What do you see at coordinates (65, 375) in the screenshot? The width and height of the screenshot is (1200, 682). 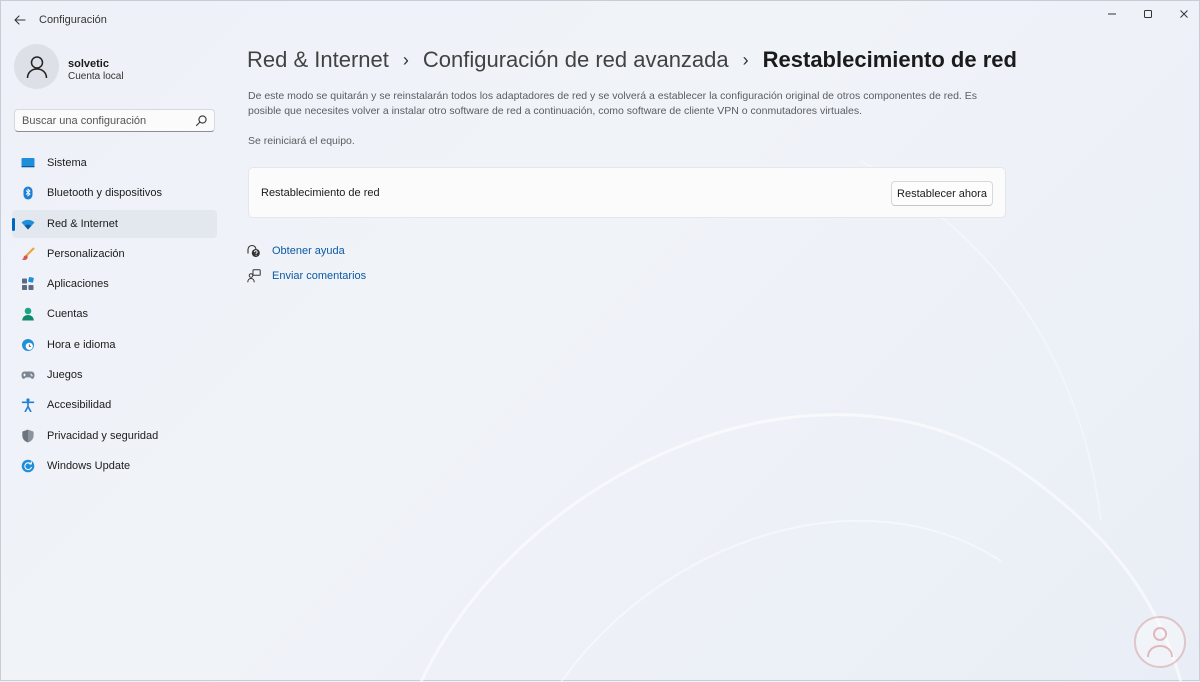 I see `sidebar-item-label: Juegos` at bounding box center [65, 375].